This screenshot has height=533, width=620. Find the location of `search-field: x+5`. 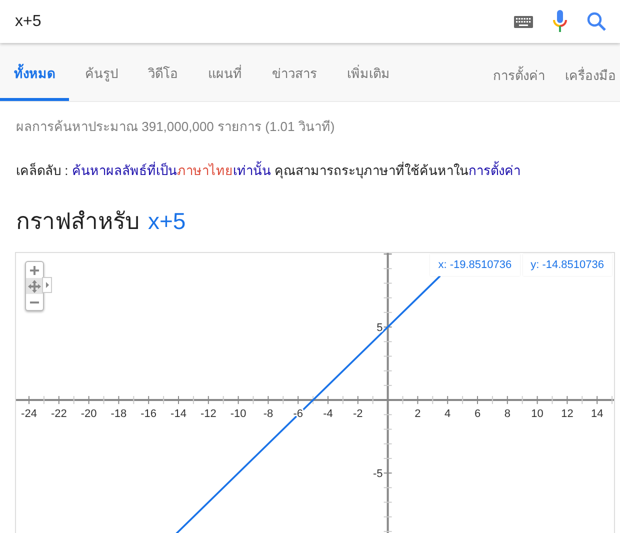

search-field: x+5 is located at coordinates (264, 21).